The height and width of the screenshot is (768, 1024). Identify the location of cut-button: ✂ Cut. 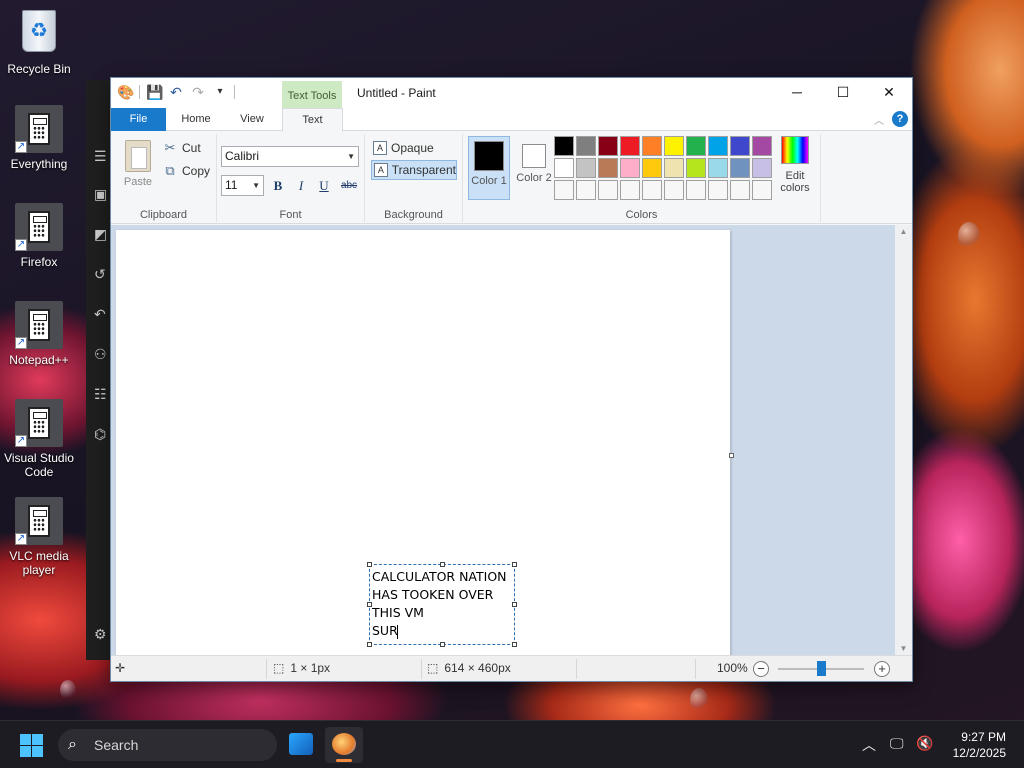
(182, 148).